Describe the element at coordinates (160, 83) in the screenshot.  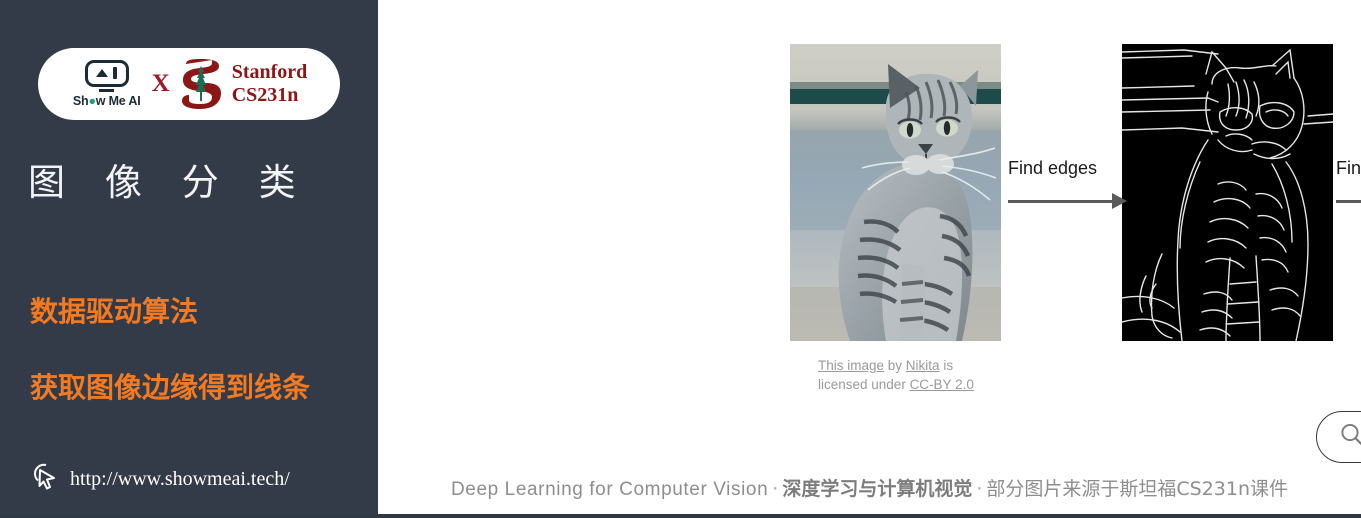
I see `cross-label: X` at that location.